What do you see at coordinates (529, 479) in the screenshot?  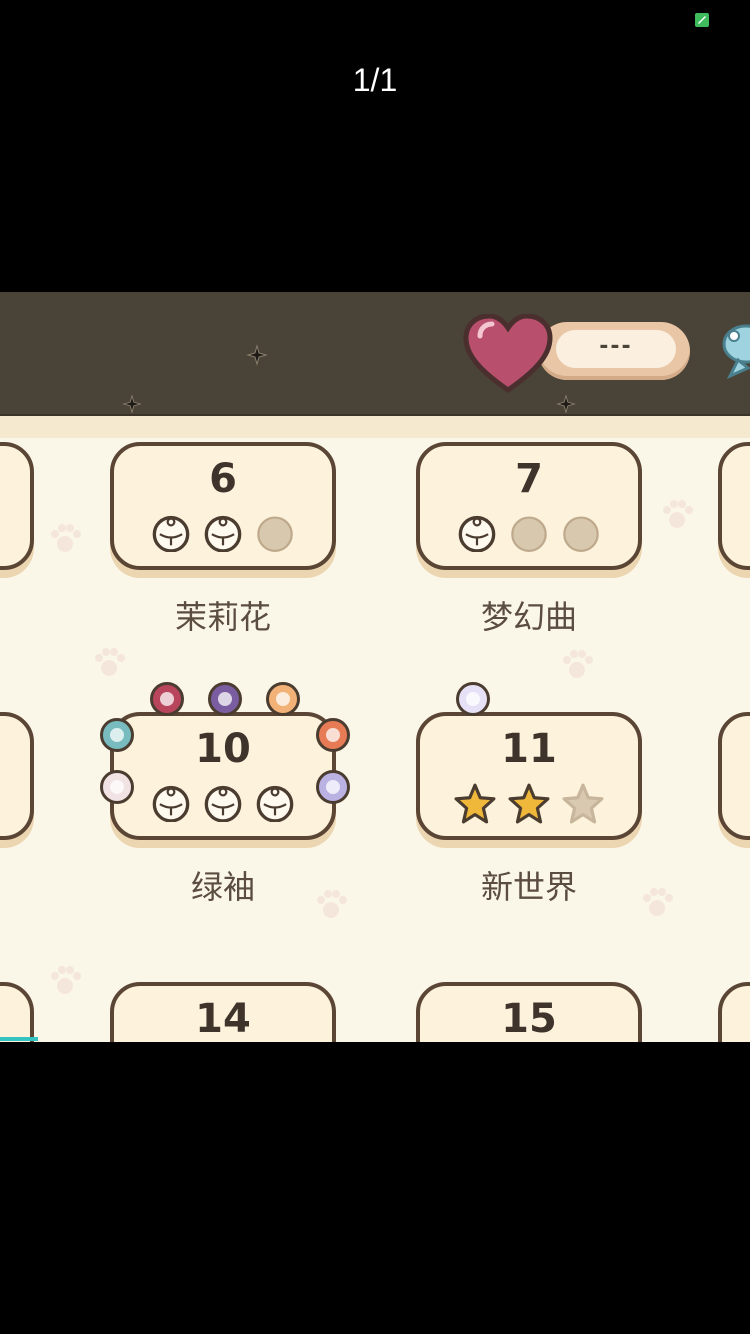 I see `level-number: 7` at bounding box center [529, 479].